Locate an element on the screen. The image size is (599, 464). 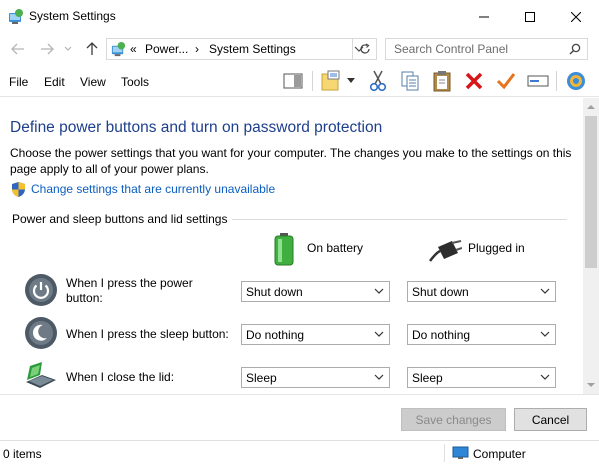
up-button is located at coordinates (92, 49).